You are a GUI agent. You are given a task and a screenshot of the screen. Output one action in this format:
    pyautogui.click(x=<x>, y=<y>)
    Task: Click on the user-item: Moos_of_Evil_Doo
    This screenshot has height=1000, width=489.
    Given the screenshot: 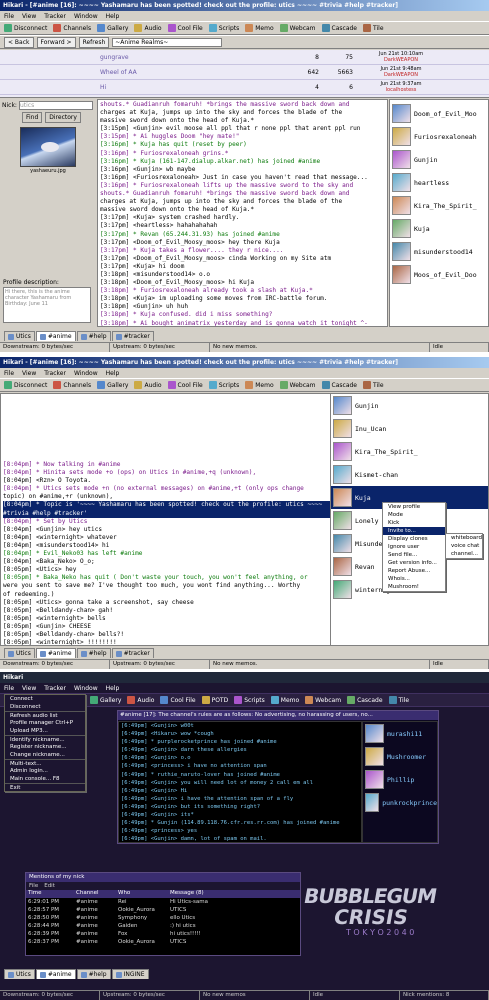 What is the action you would take?
    pyautogui.click(x=439, y=274)
    